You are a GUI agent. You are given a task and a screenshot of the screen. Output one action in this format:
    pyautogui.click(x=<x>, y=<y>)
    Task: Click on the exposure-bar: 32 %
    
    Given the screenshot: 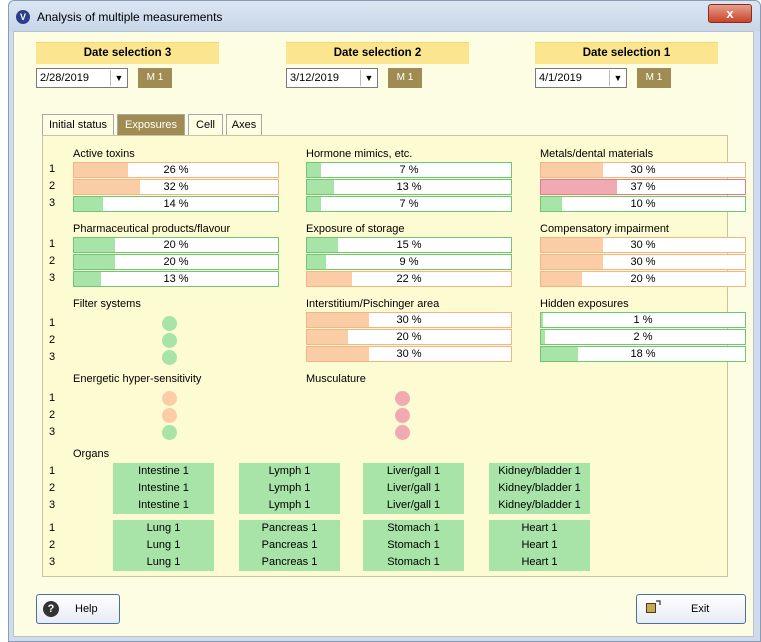 What is the action you would take?
    pyautogui.click(x=176, y=187)
    